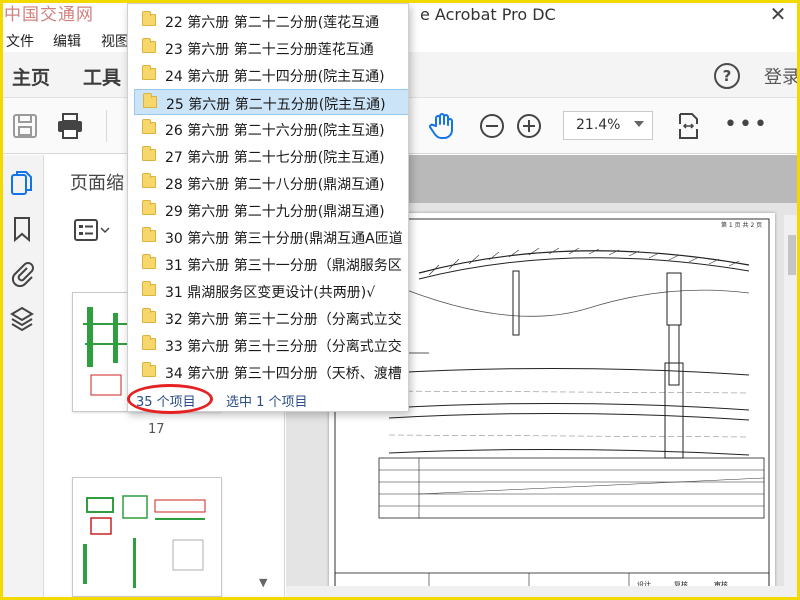 This screenshot has width=800, height=600. I want to click on menu-file: 文件, so click(20, 41).